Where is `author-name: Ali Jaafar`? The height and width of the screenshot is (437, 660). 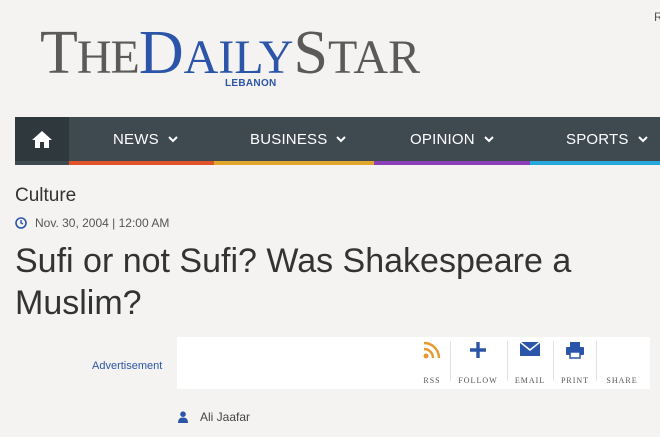 author-name: Ali Jaafar is located at coordinates (225, 417).